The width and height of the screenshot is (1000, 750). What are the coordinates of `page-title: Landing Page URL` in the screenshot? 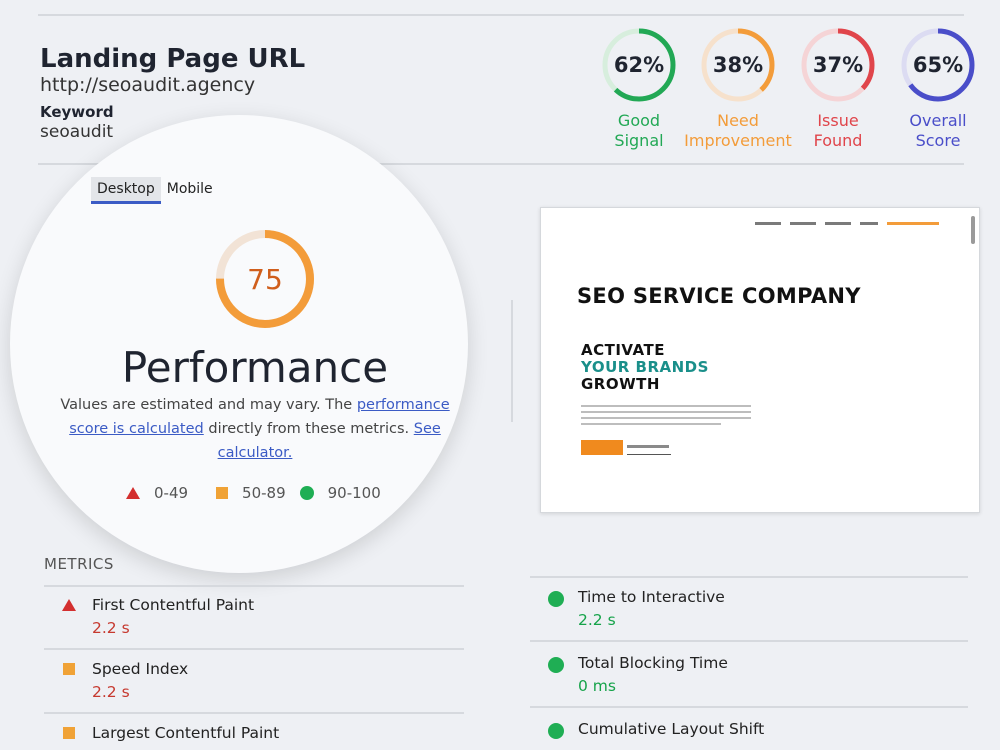 It's located at (173, 59).